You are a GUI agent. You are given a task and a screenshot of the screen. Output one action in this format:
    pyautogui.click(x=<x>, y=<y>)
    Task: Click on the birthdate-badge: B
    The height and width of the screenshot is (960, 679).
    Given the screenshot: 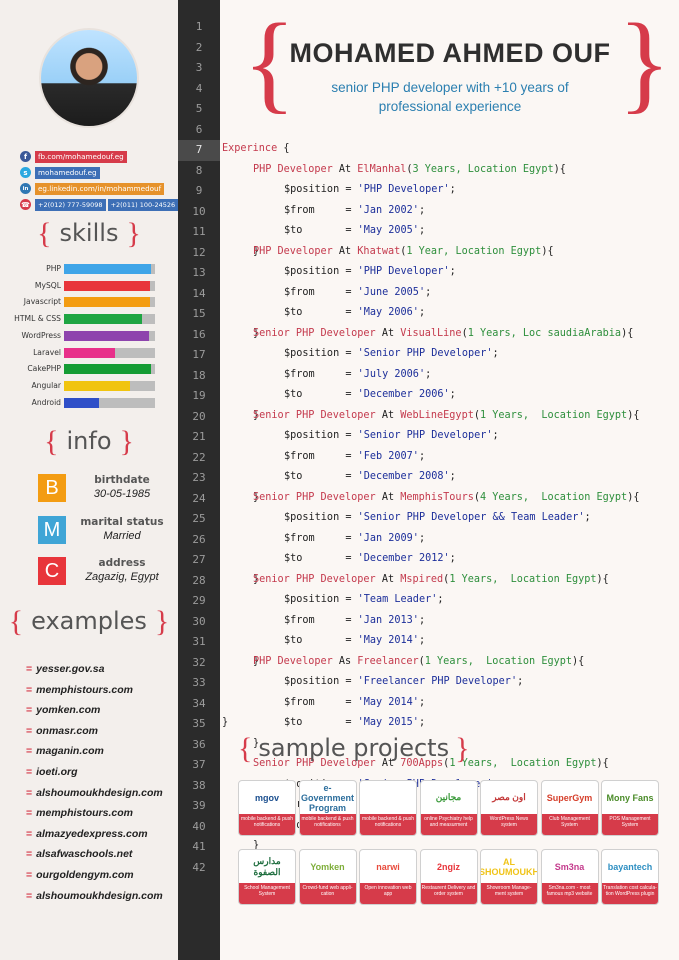 What is the action you would take?
    pyautogui.click(x=52, y=488)
    